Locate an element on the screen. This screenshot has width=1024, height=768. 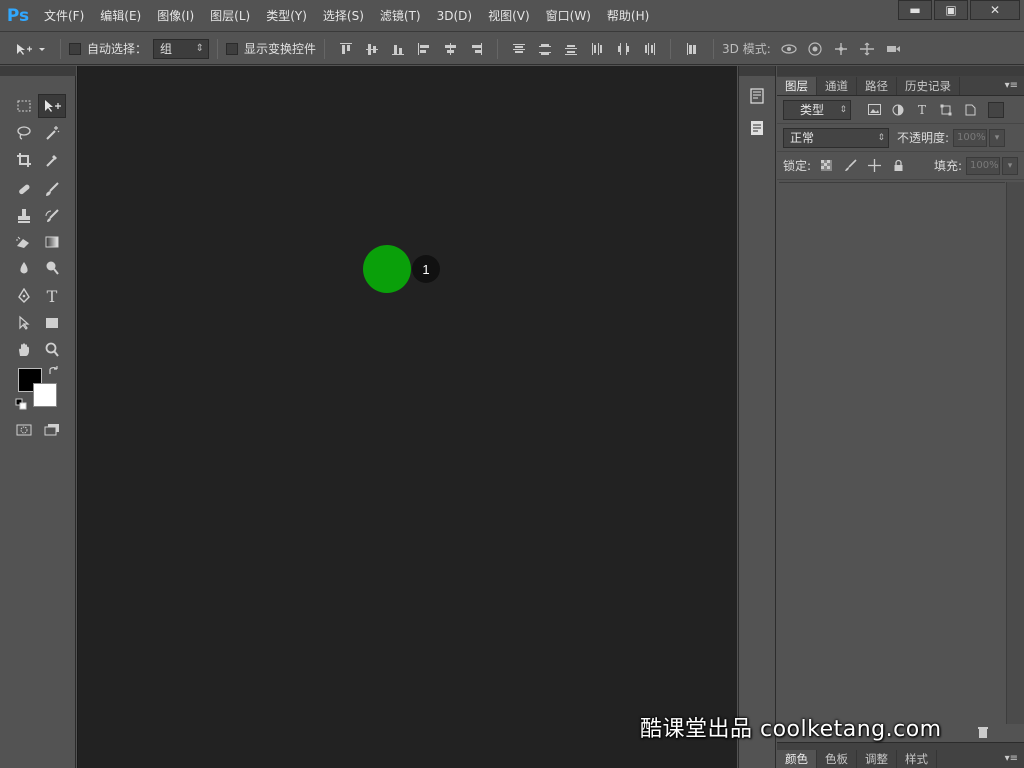
panels-collapse-bar is located at coordinates (900, 71).